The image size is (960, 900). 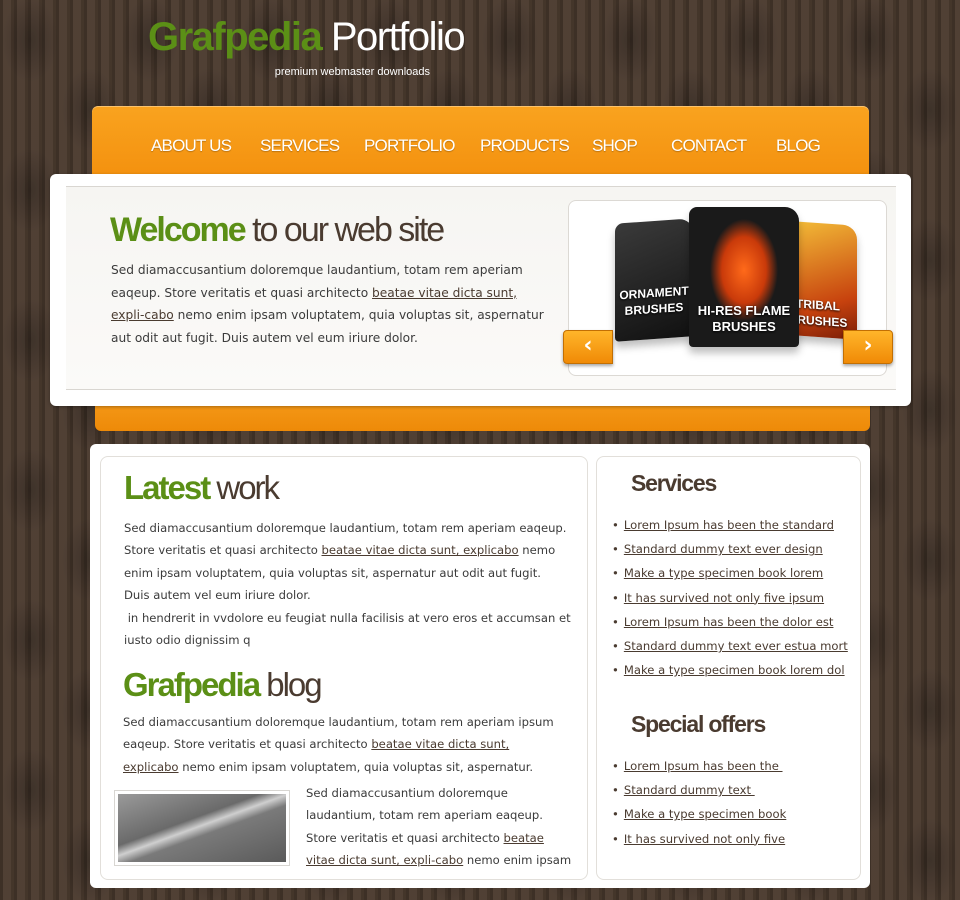 I want to click on blog-thumbnail-image, so click(x=202, y=828).